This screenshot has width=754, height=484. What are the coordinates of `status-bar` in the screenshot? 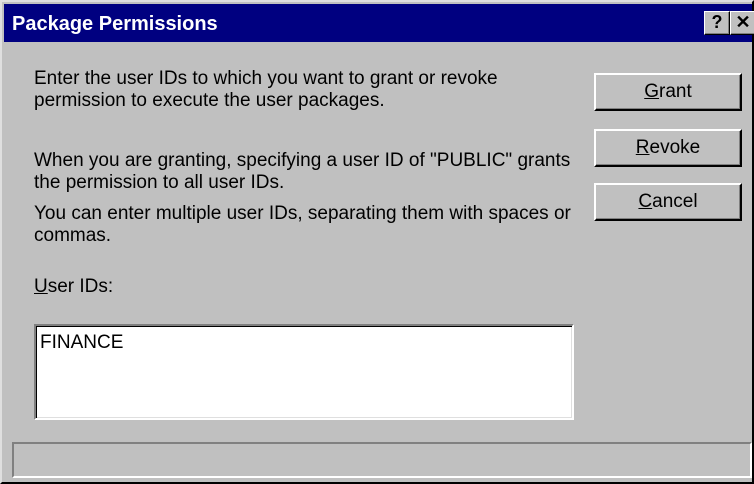 It's located at (382, 460).